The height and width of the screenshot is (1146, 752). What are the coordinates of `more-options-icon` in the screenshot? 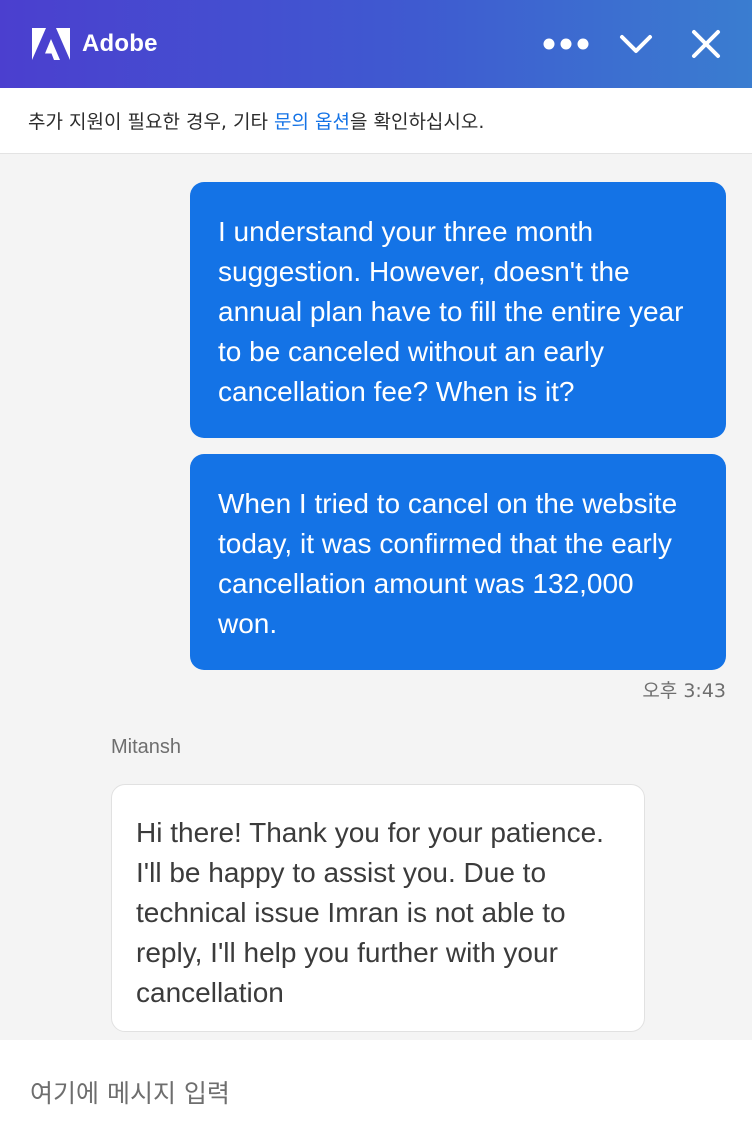 It's located at (566, 44).